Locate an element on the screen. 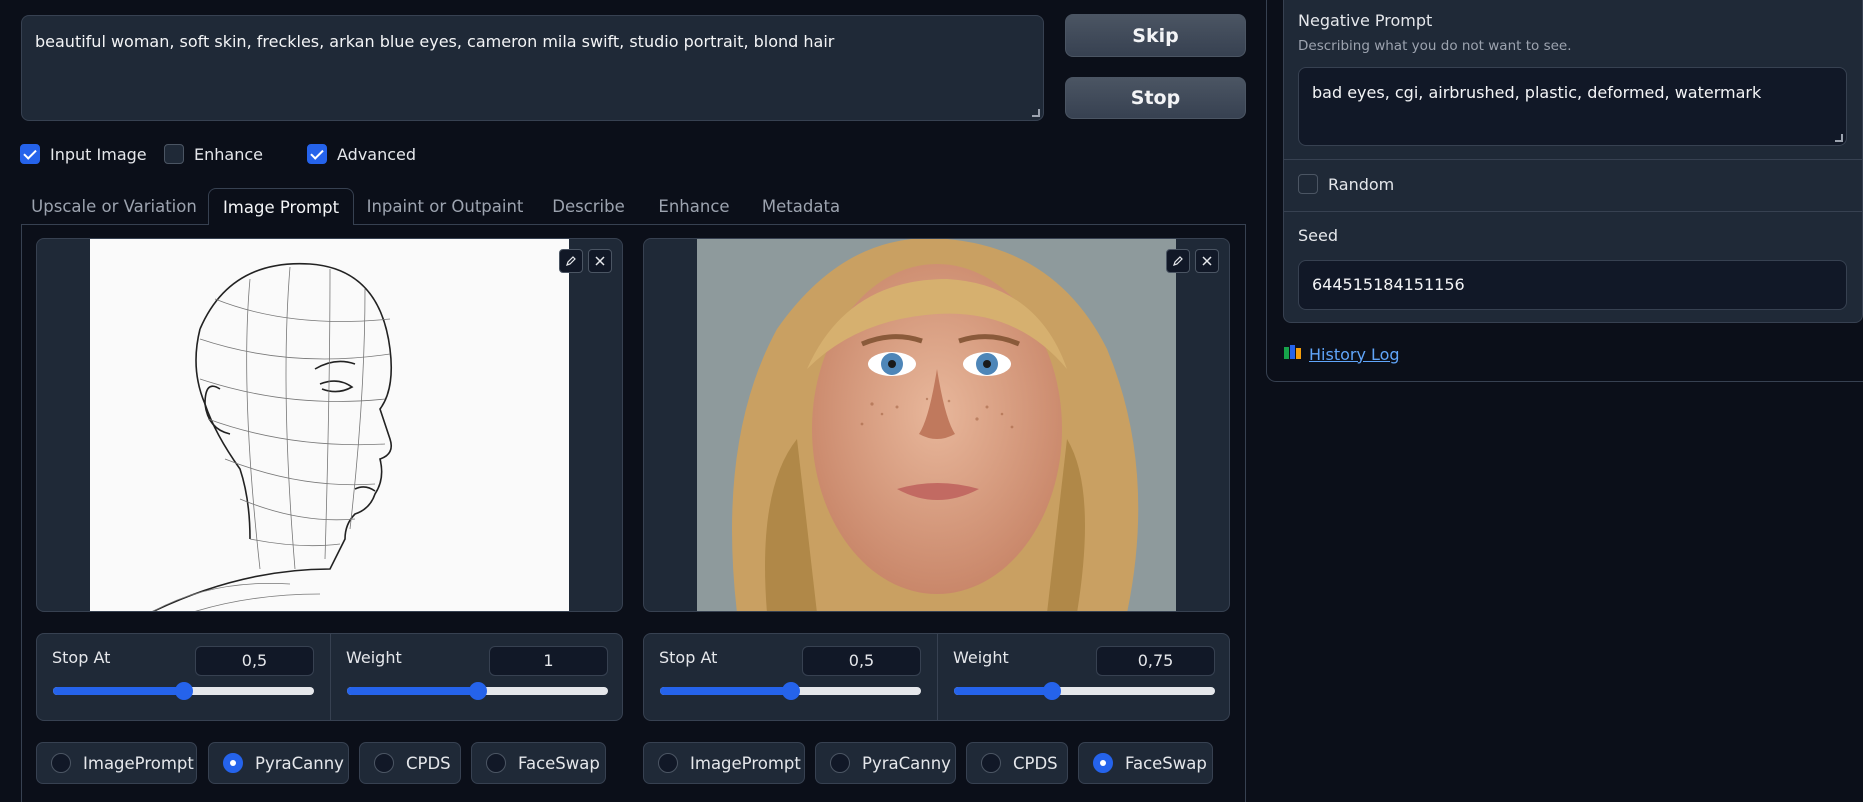 This screenshot has width=1863, height=802. advanced-option: Advanced is located at coordinates (361, 154).